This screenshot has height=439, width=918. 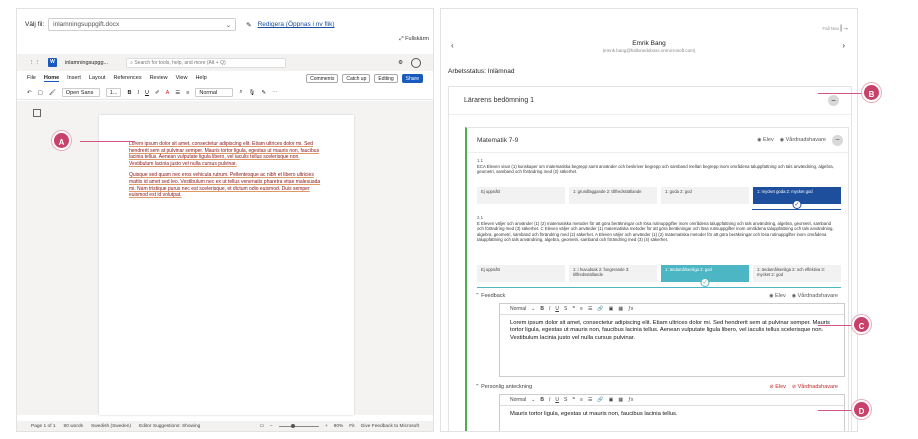 I want to click on level-option-selected: 1: mycket goda 2: mycket god ✓, so click(x=797, y=198).